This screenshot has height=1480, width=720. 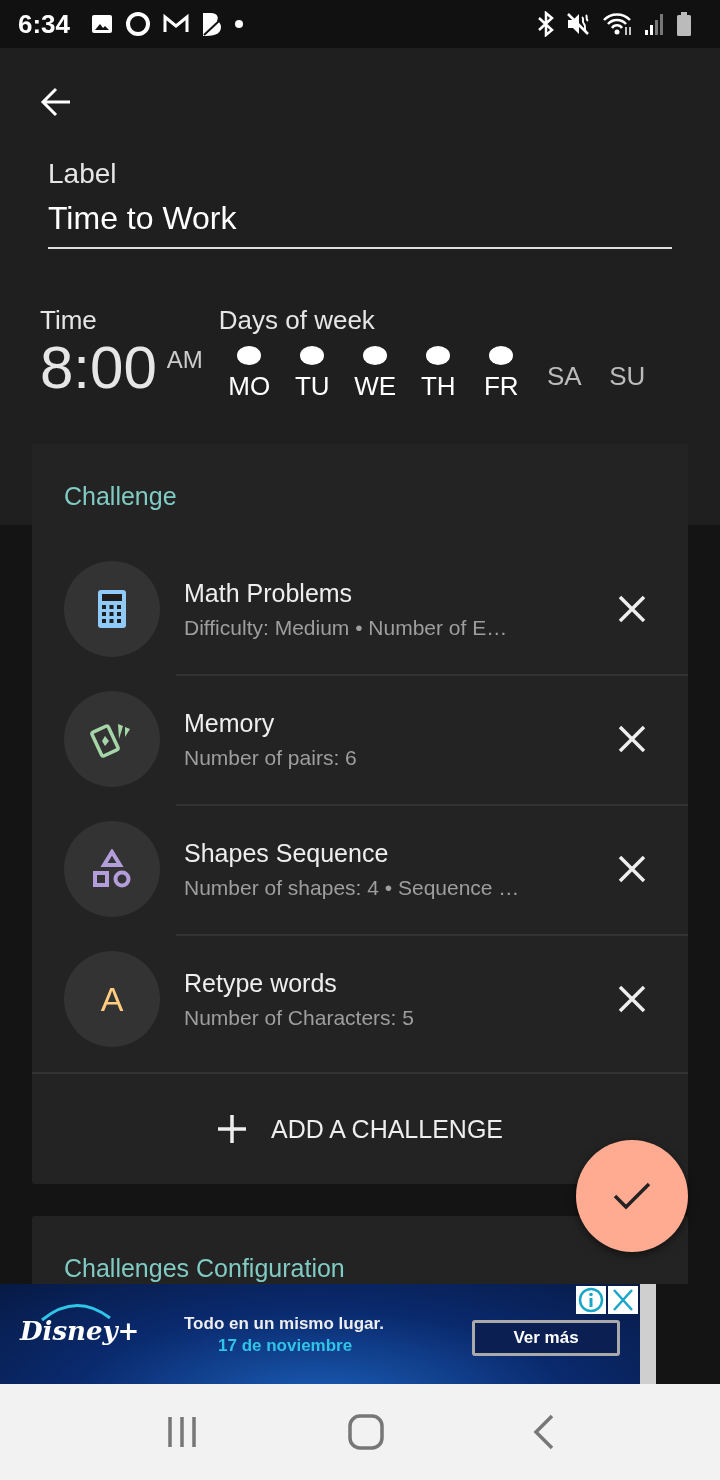 I want to click on letter-icon: A, so click(x=112, y=999).